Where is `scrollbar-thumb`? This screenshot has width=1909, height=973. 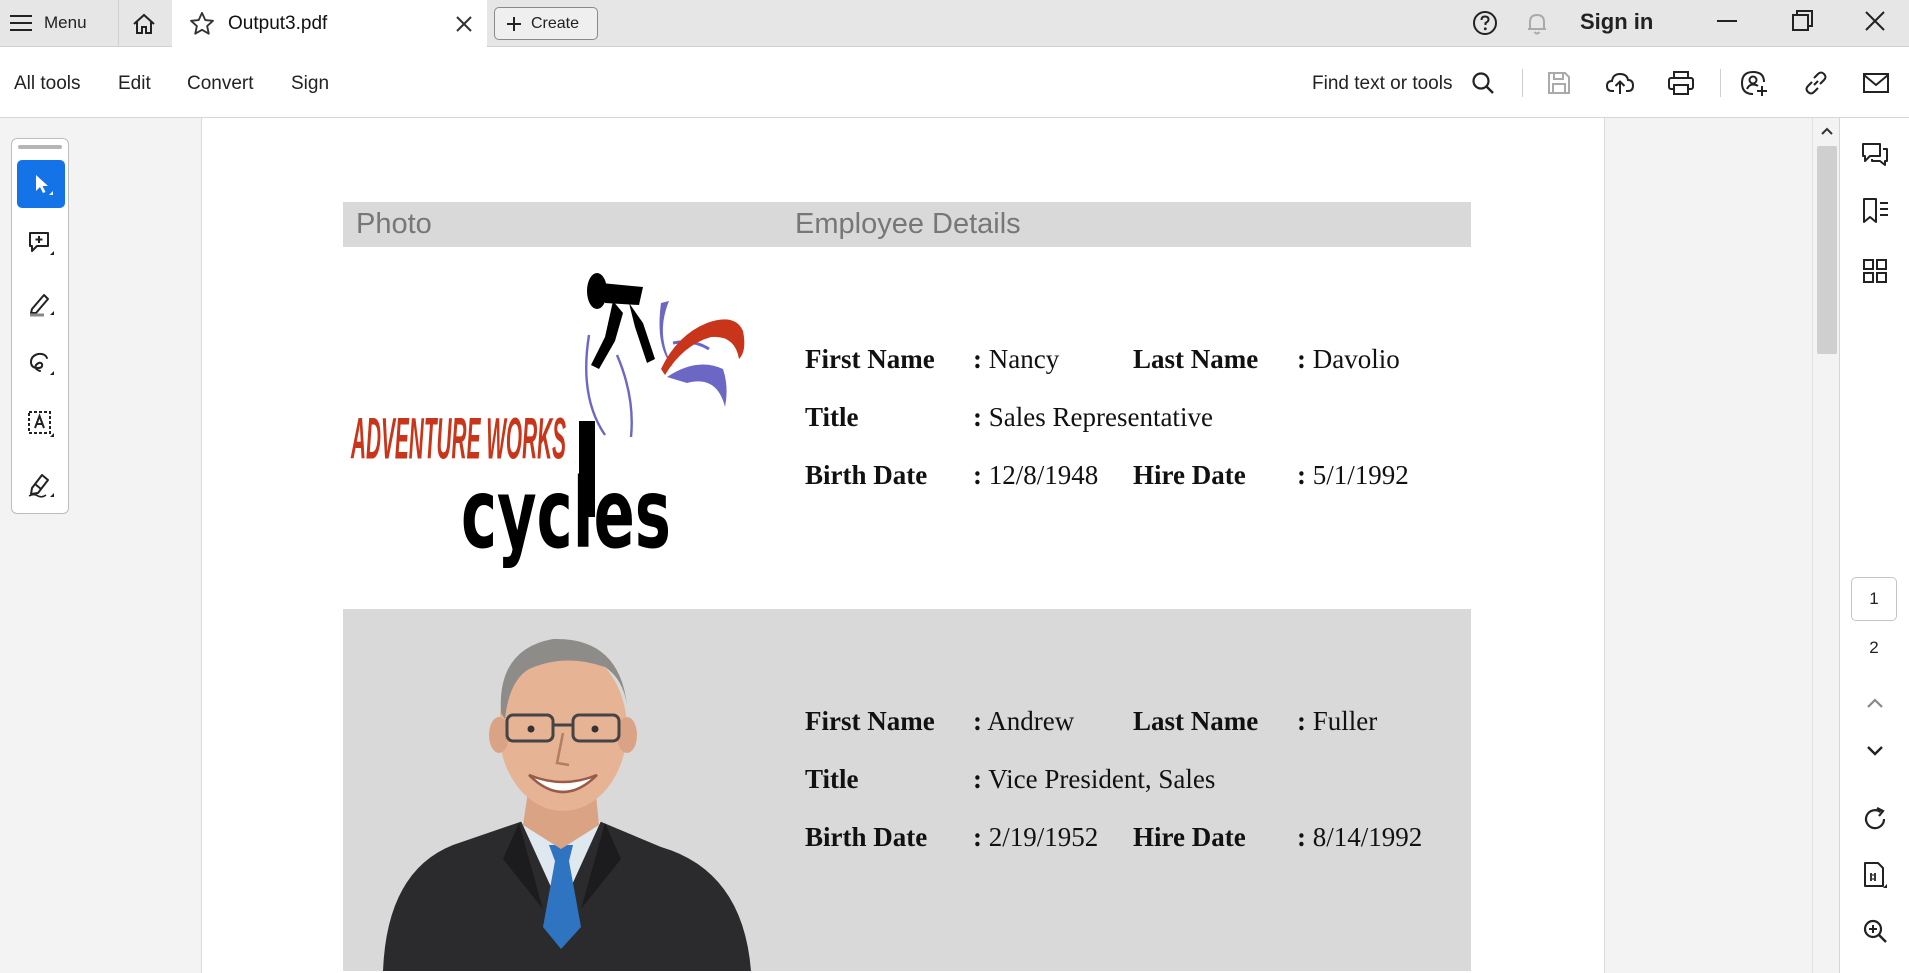 scrollbar-thumb is located at coordinates (1827, 250).